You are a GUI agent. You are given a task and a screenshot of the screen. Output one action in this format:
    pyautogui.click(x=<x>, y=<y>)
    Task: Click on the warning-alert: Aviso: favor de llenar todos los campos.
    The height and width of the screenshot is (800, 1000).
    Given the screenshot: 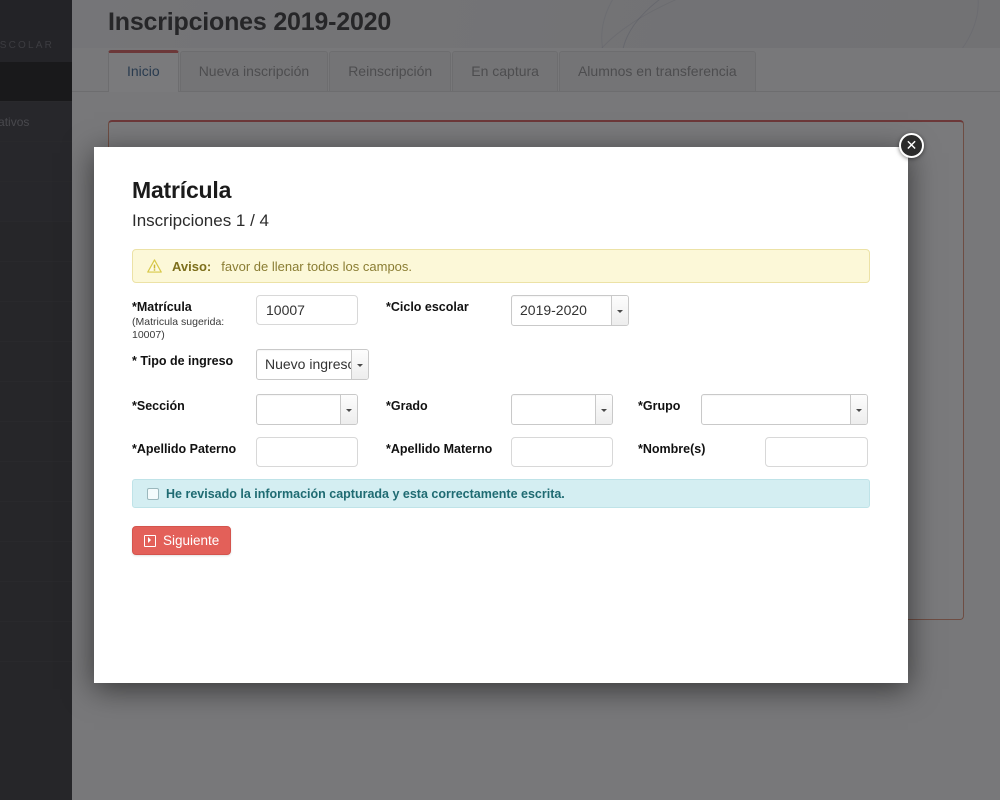 What is the action you would take?
    pyautogui.click(x=501, y=266)
    